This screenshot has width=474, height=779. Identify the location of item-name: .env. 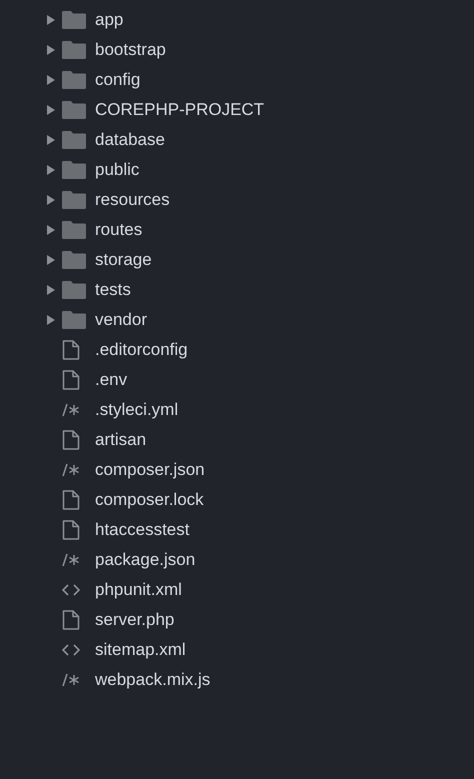
(111, 380).